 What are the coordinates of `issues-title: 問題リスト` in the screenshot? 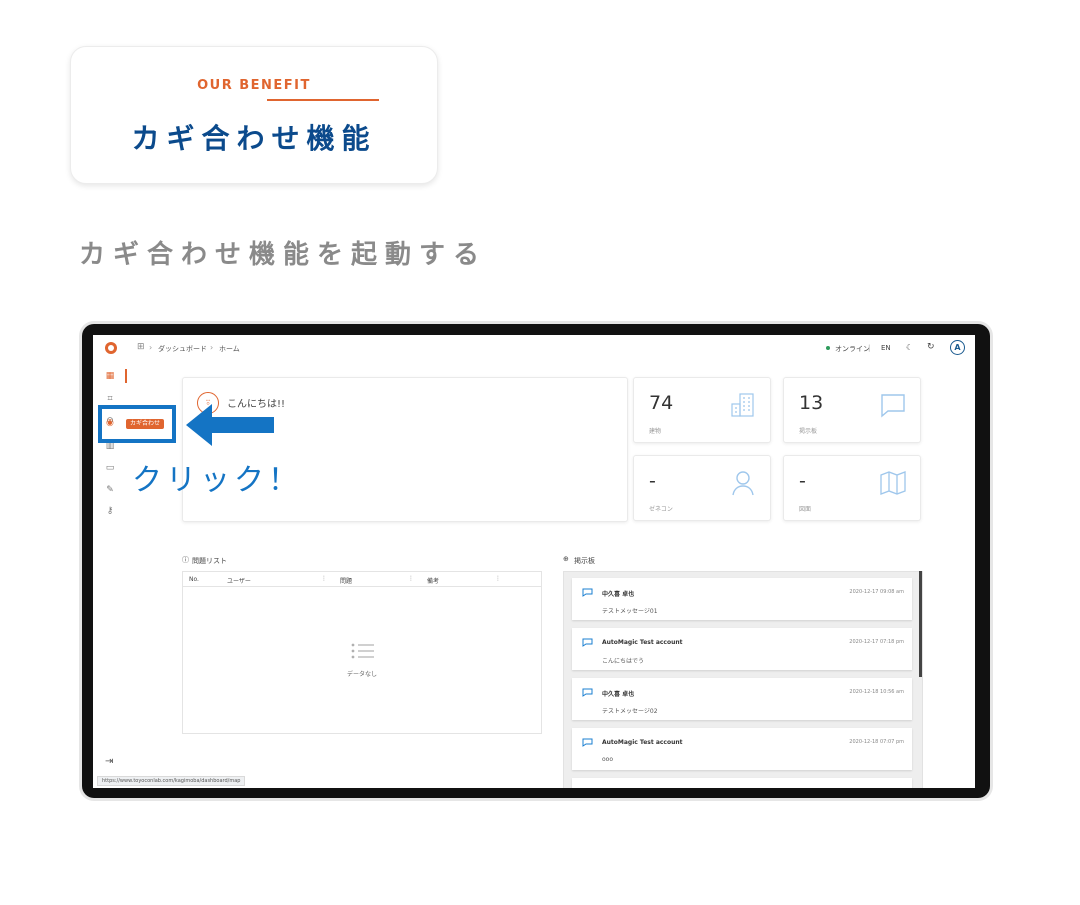 It's located at (209, 561).